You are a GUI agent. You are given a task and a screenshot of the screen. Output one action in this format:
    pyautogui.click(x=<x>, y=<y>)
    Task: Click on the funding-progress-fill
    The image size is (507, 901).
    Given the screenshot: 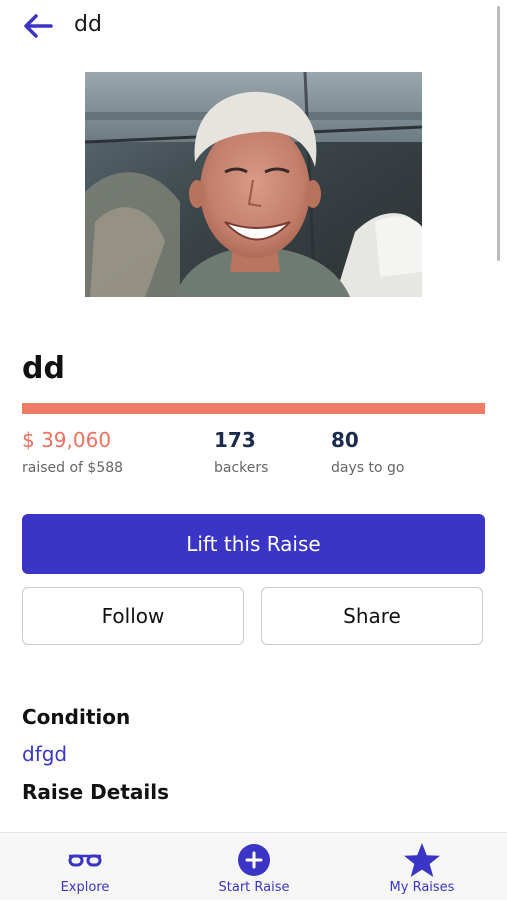 What is the action you would take?
    pyautogui.click(x=253, y=408)
    